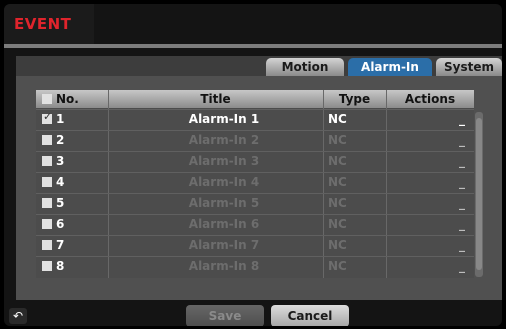  I want to click on row-number: 4, so click(60, 182).